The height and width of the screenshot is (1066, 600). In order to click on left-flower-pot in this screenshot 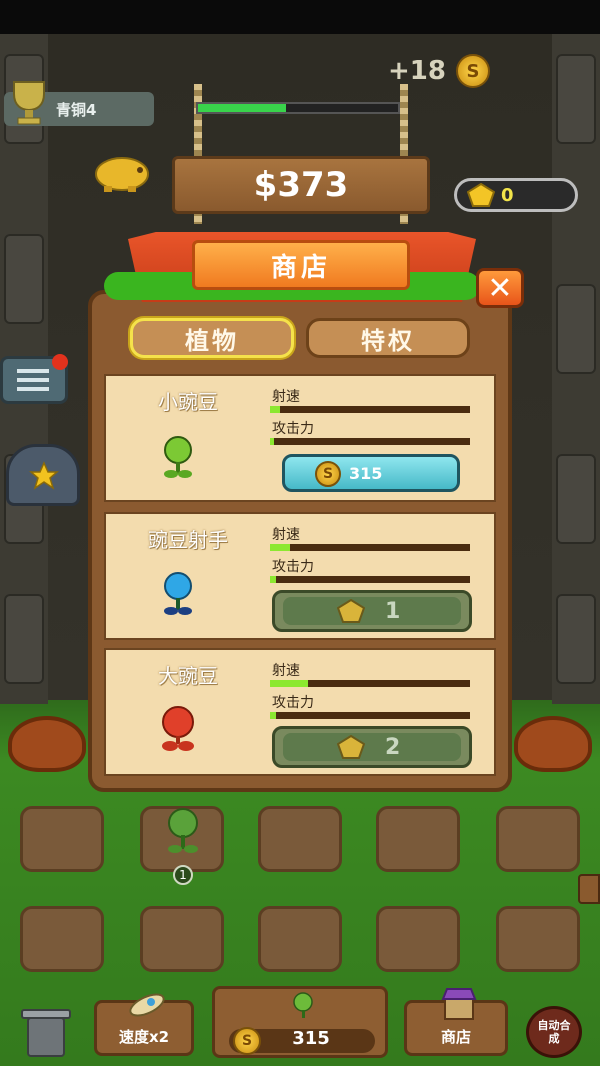, I will do `click(47, 744)`.